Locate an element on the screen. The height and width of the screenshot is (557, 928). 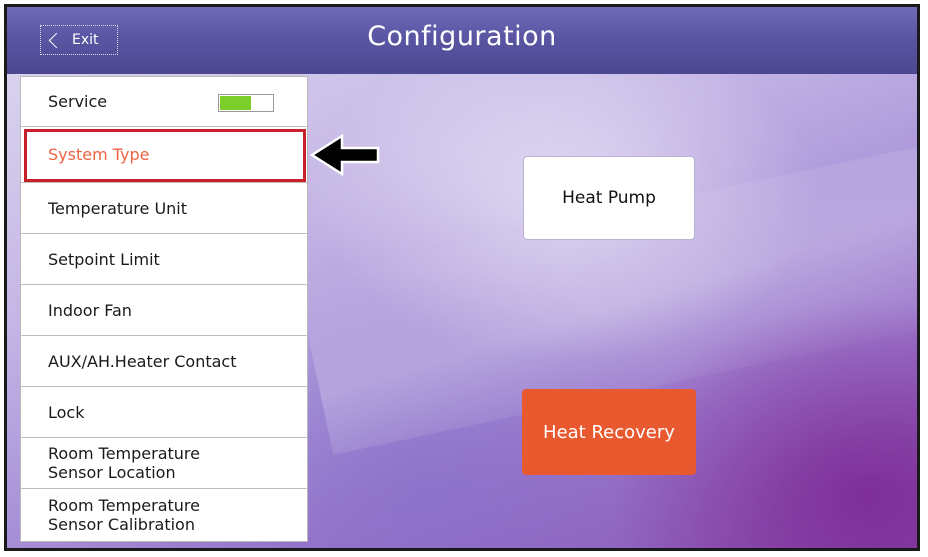
heat-pump-button: Heat Pump is located at coordinates (609, 198).